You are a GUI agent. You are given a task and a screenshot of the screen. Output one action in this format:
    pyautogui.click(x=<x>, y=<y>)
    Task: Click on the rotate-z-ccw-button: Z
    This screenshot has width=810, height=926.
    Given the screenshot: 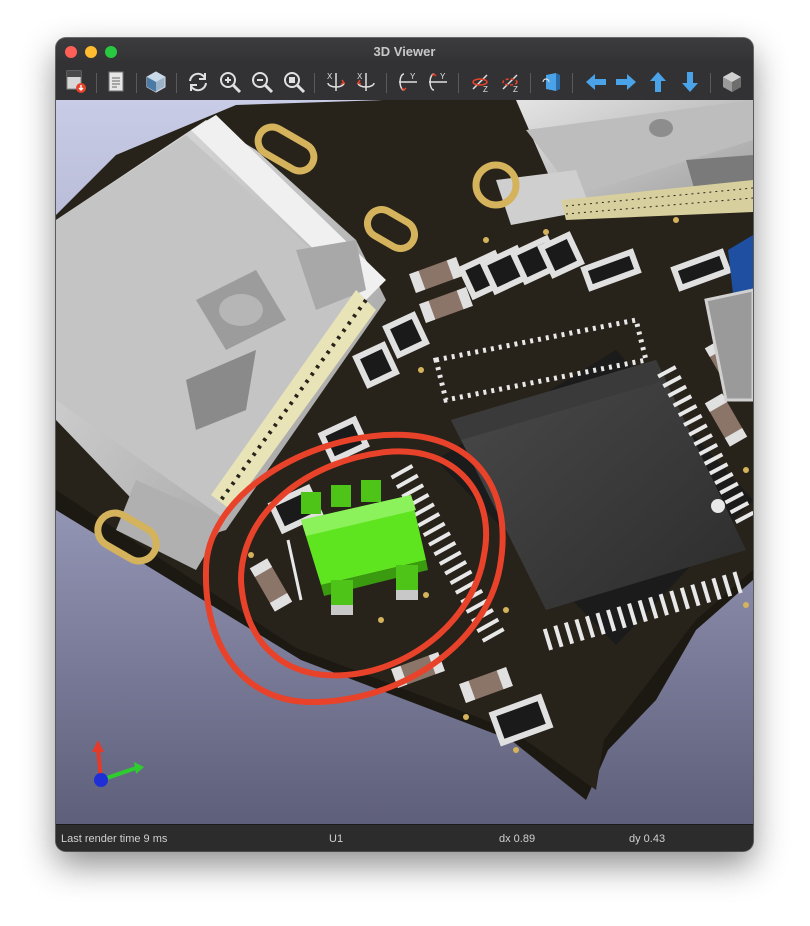 What is the action you would take?
    pyautogui.click(x=510, y=82)
    